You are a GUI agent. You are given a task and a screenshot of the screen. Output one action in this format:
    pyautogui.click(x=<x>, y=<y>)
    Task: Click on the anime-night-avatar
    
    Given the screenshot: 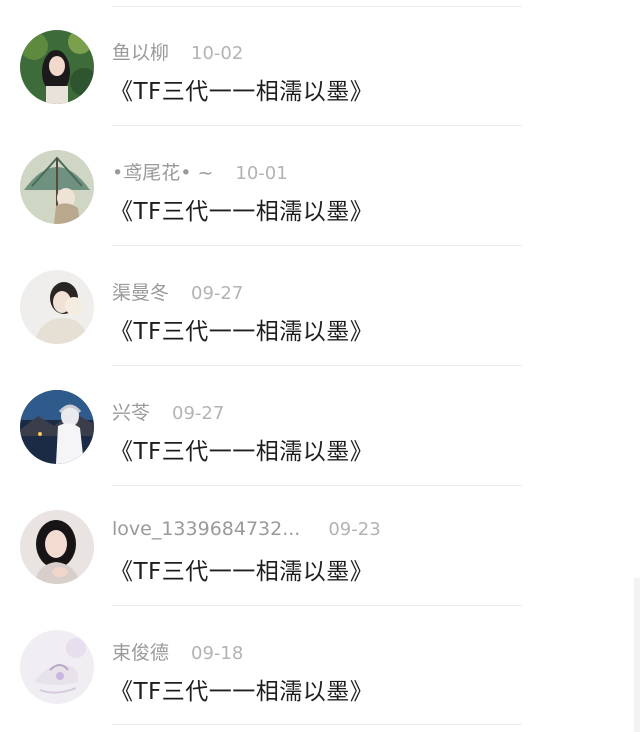 What is the action you would take?
    pyautogui.click(x=57, y=427)
    